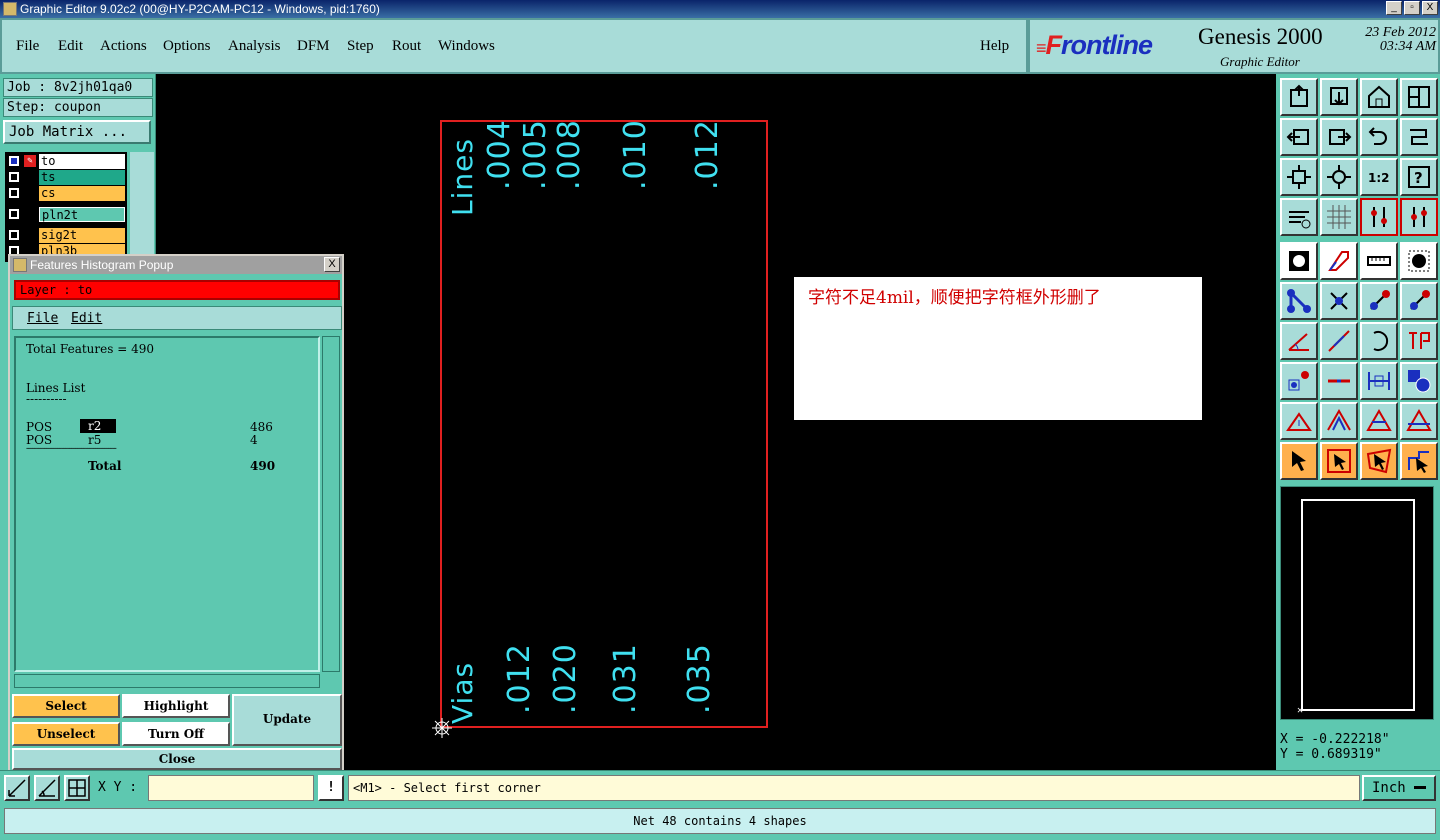 Image resolution: width=1440 pixels, height=840 pixels. I want to click on close-button: Close, so click(177, 759).